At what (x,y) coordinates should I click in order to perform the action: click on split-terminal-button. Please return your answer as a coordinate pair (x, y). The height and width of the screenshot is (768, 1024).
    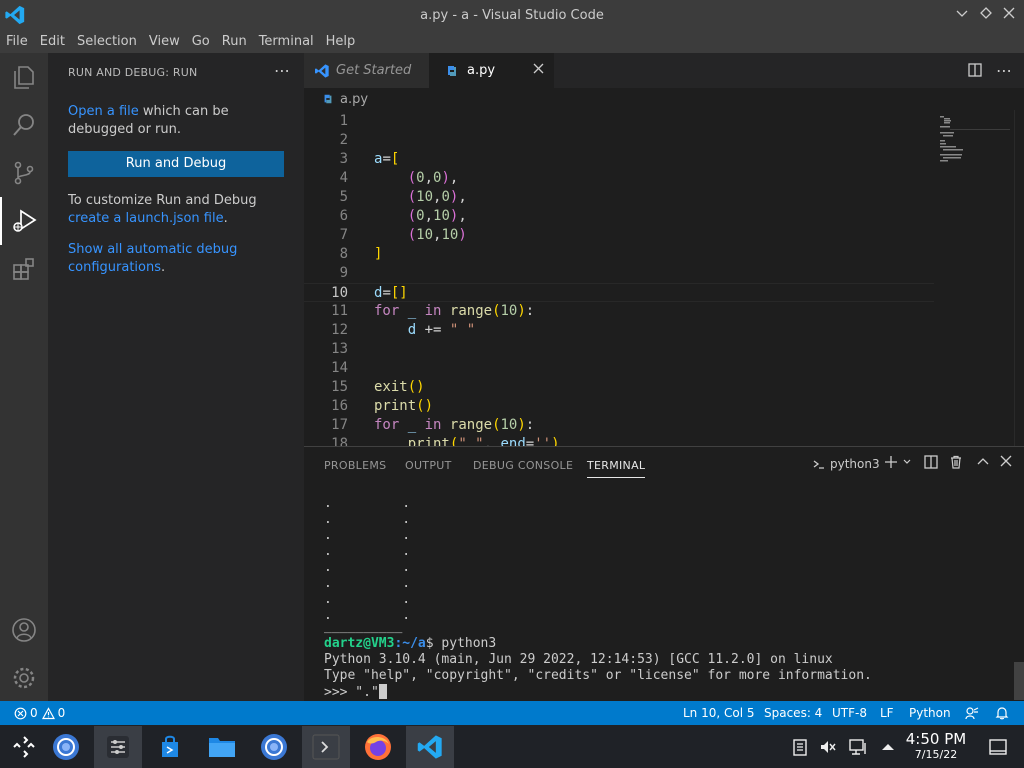
    Looking at the image, I should click on (931, 464).